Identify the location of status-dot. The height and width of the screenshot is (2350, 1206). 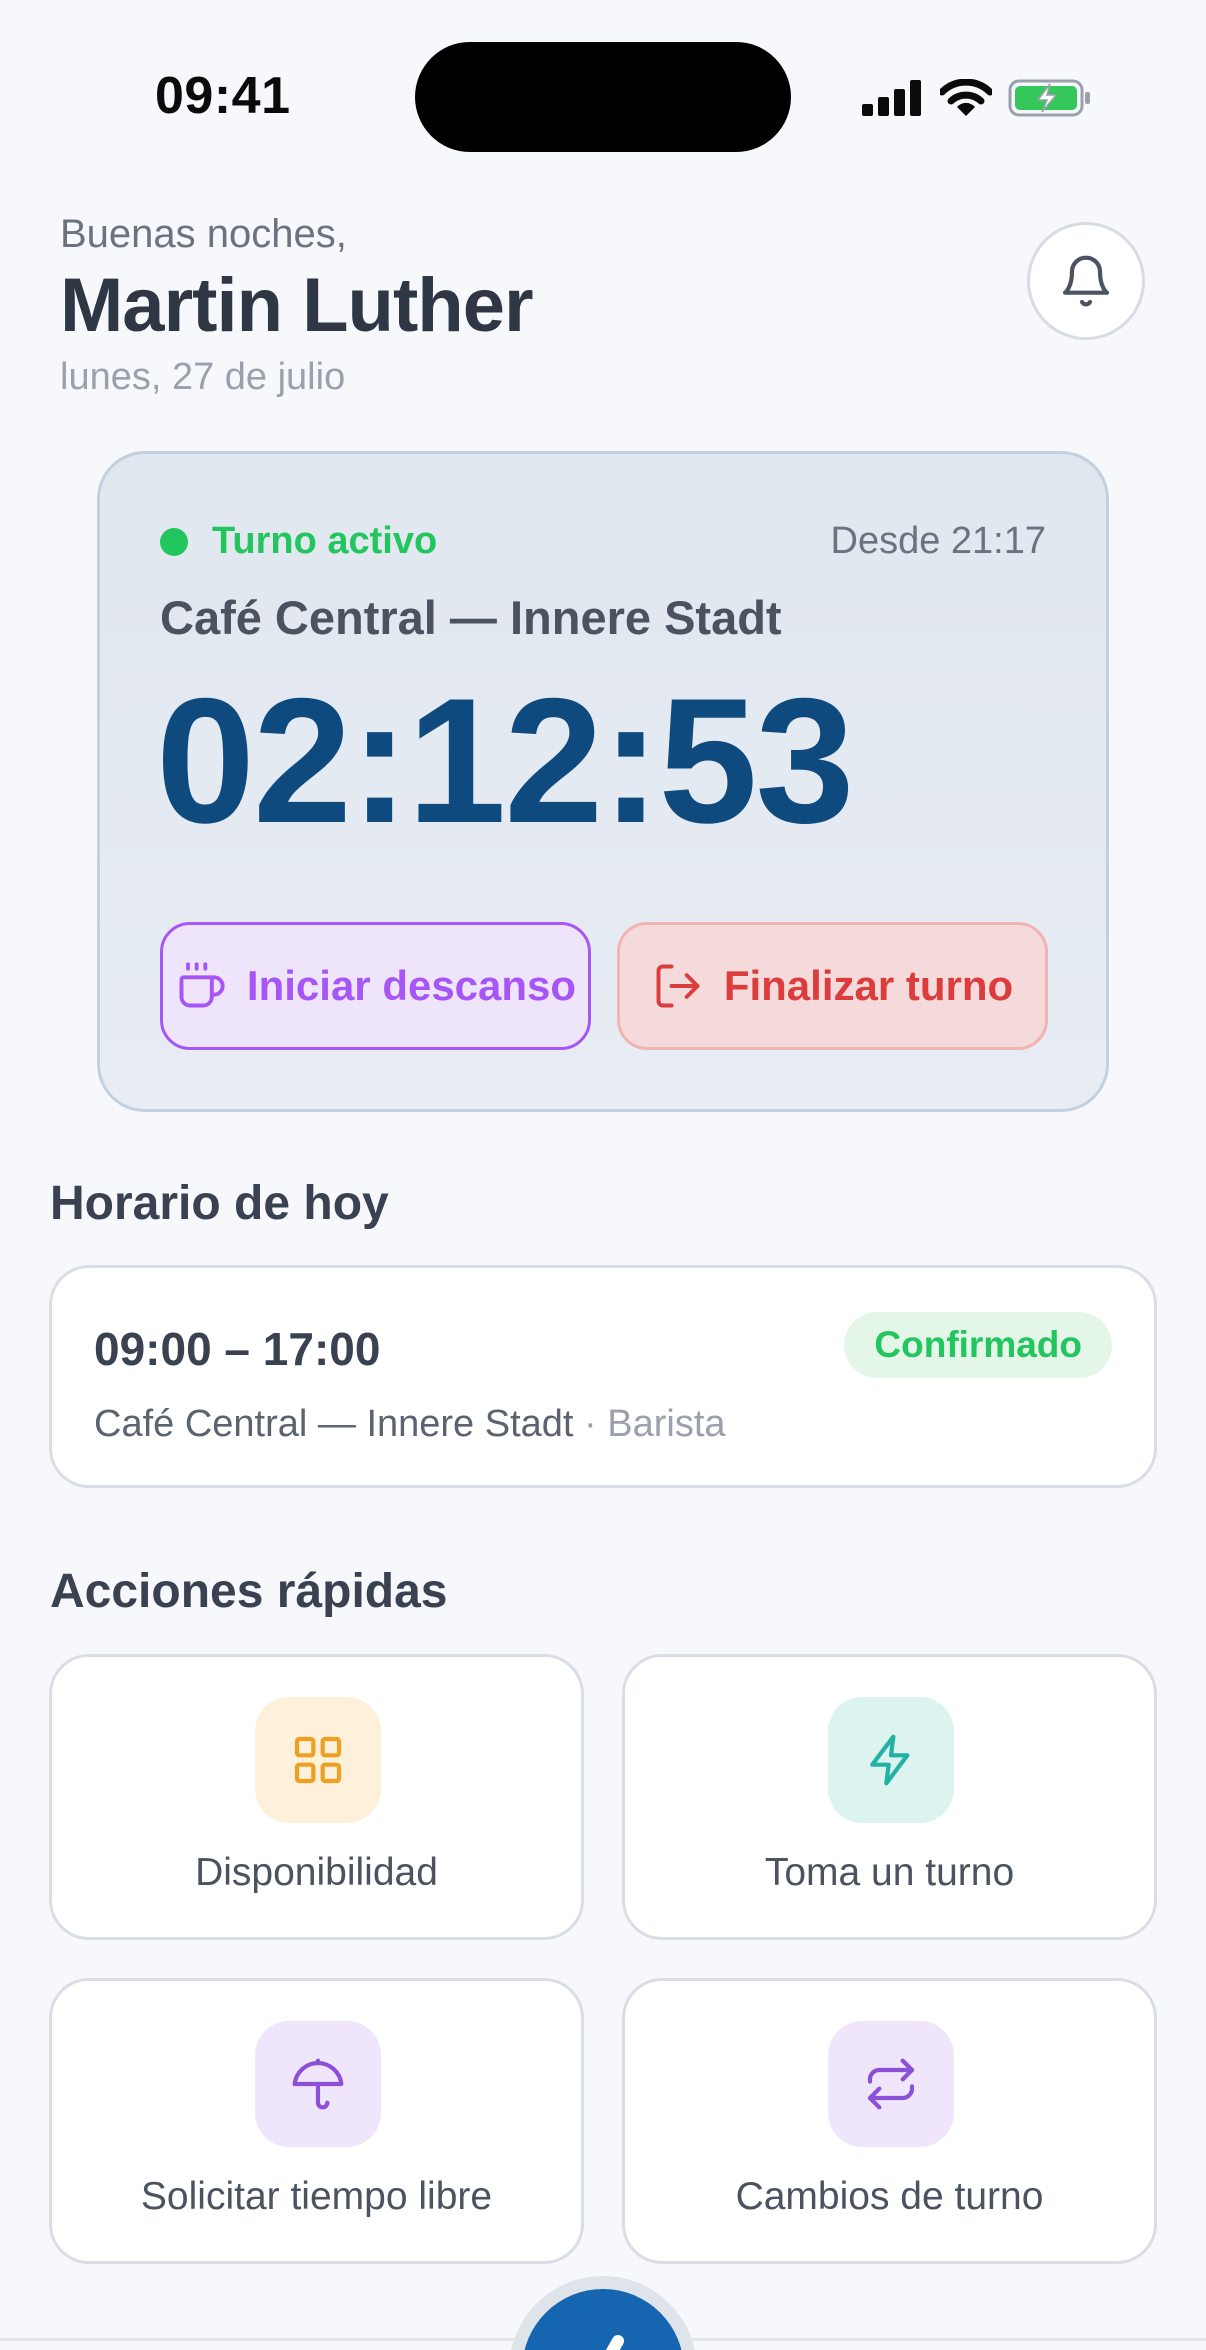
(174, 541).